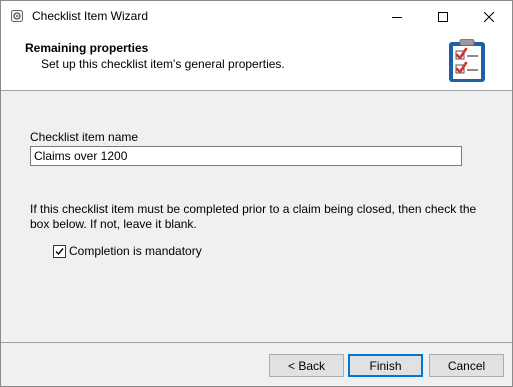 This screenshot has width=513, height=387. I want to click on minimize-button, so click(397, 16).